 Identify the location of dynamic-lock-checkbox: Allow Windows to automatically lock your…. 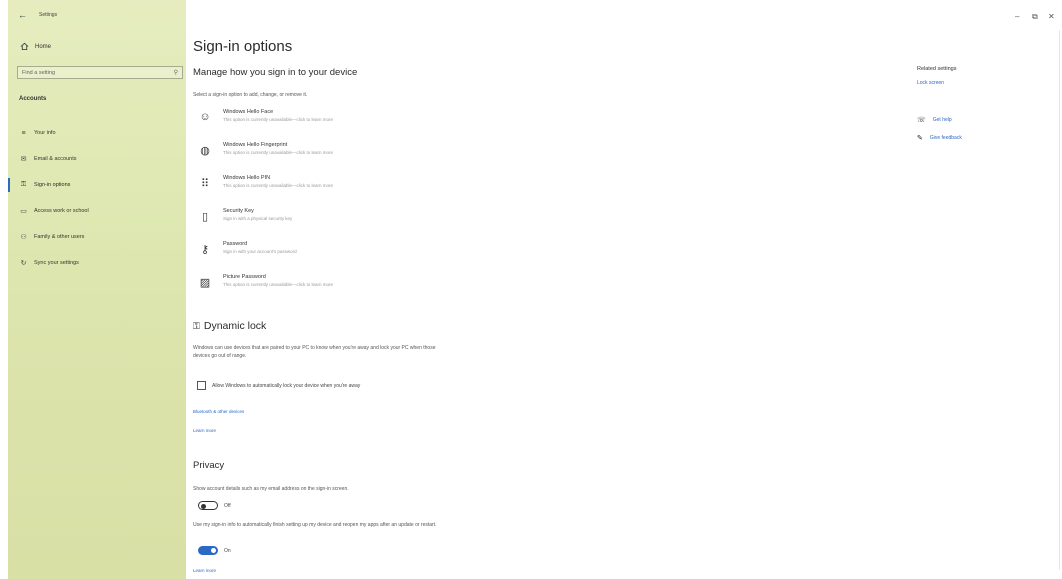
(278, 385).